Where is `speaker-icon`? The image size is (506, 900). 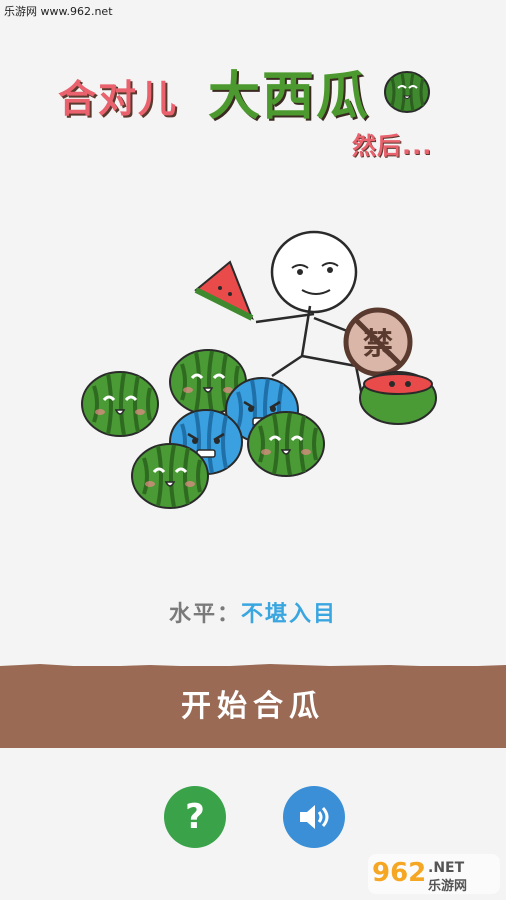
speaker-icon is located at coordinates (314, 817).